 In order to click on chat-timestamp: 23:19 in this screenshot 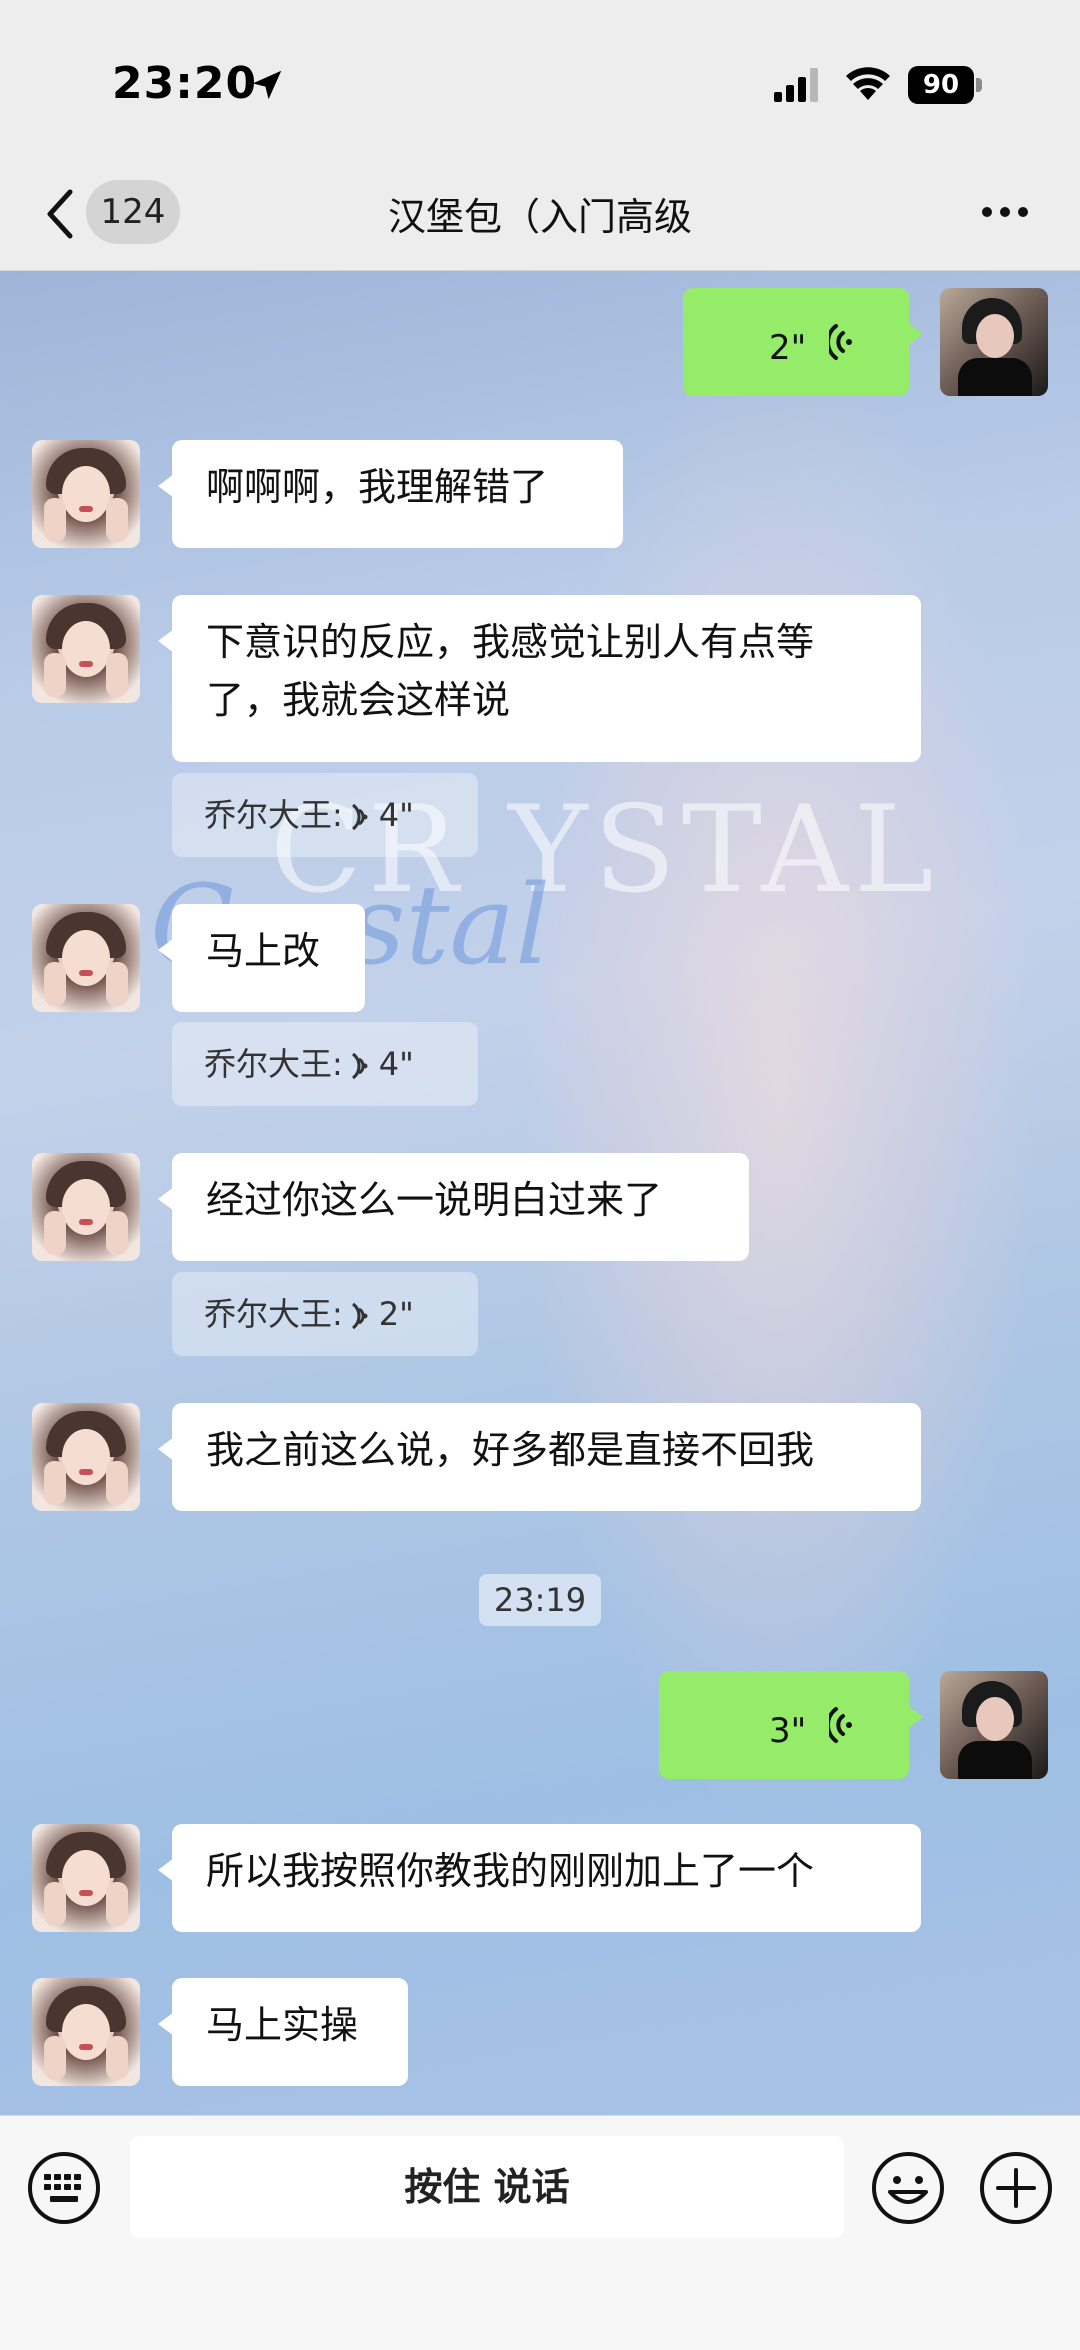, I will do `click(540, 1600)`.